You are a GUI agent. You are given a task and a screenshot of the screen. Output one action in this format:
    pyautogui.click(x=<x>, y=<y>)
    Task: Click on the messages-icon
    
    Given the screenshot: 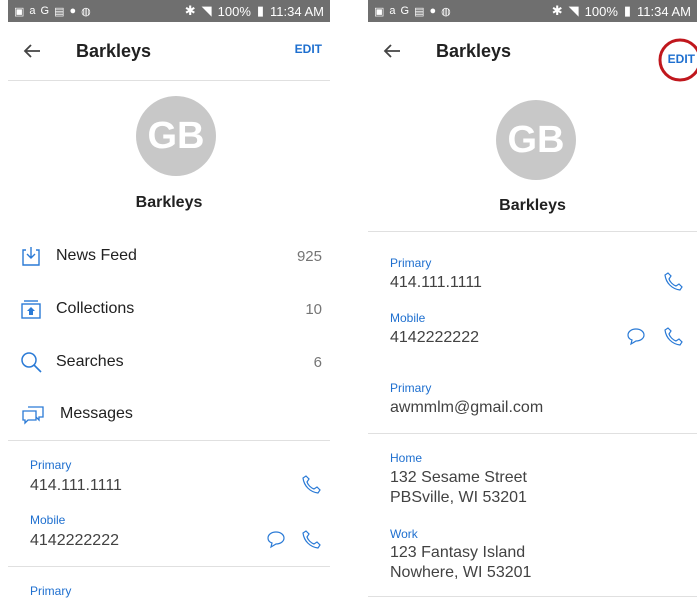 What is the action you would take?
    pyautogui.click(x=33, y=415)
    